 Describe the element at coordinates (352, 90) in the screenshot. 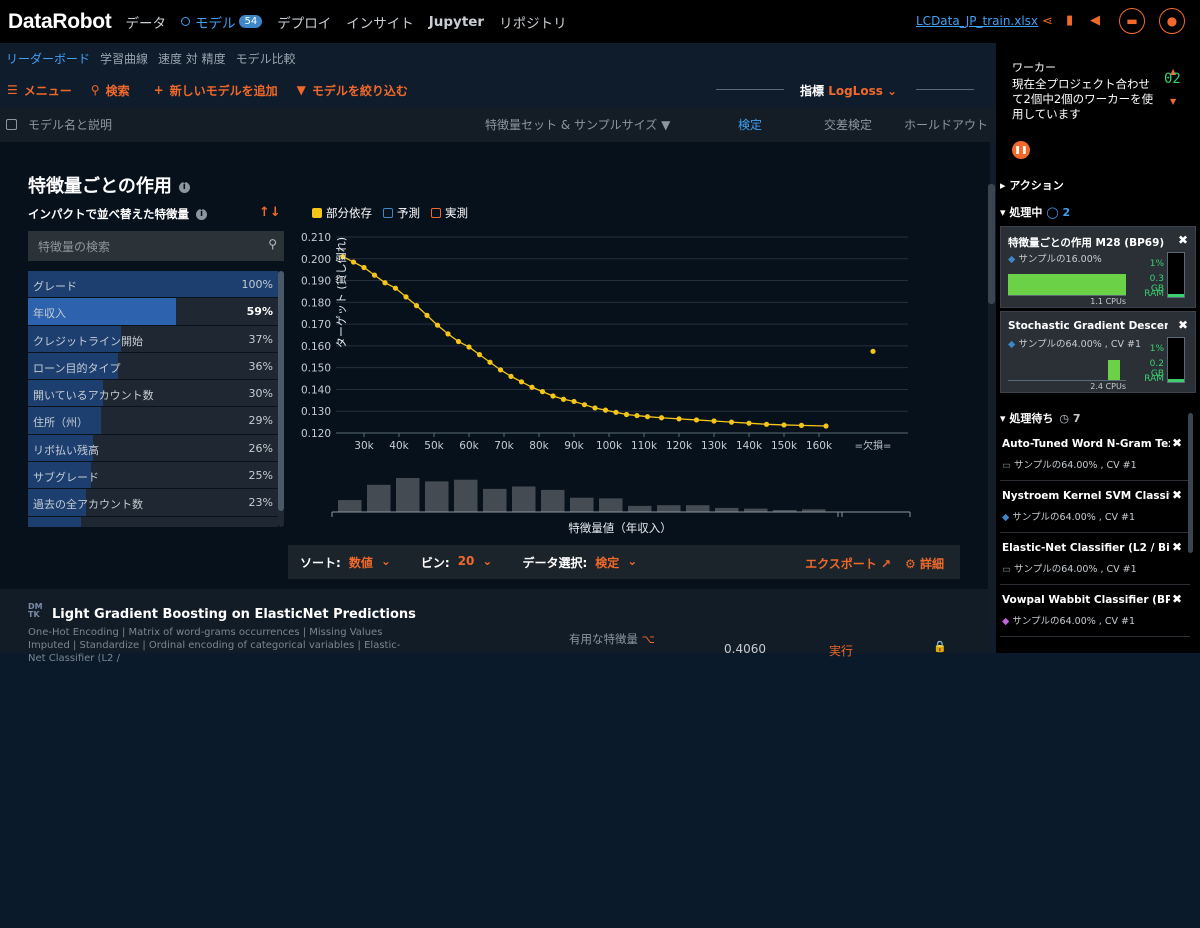

I see `filter-models-button: ▼ モデルを絞り込む` at that location.